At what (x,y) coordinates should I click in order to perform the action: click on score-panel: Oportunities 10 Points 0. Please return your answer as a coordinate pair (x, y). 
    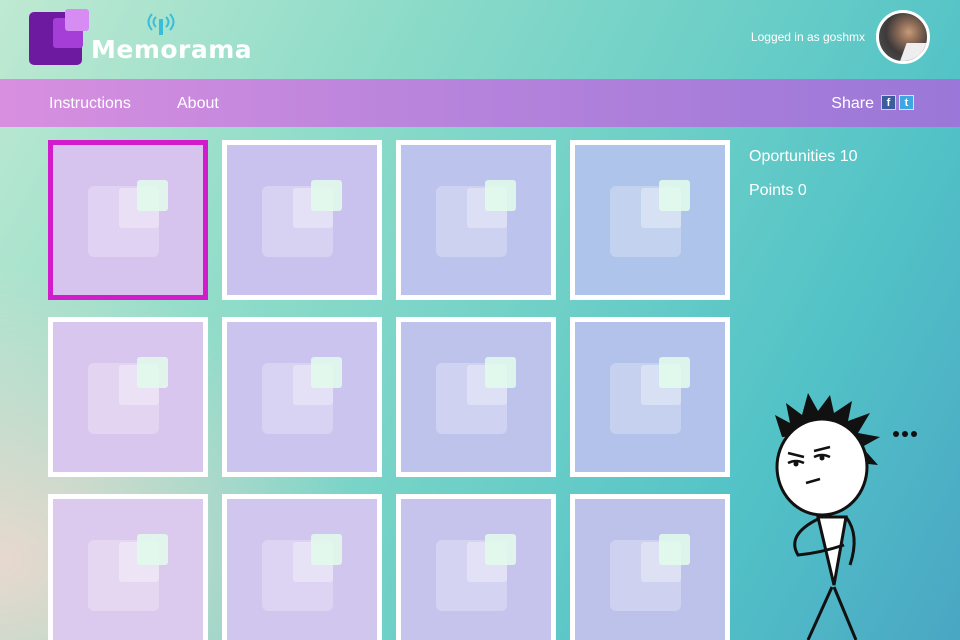
    Looking at the image, I should click on (803, 182).